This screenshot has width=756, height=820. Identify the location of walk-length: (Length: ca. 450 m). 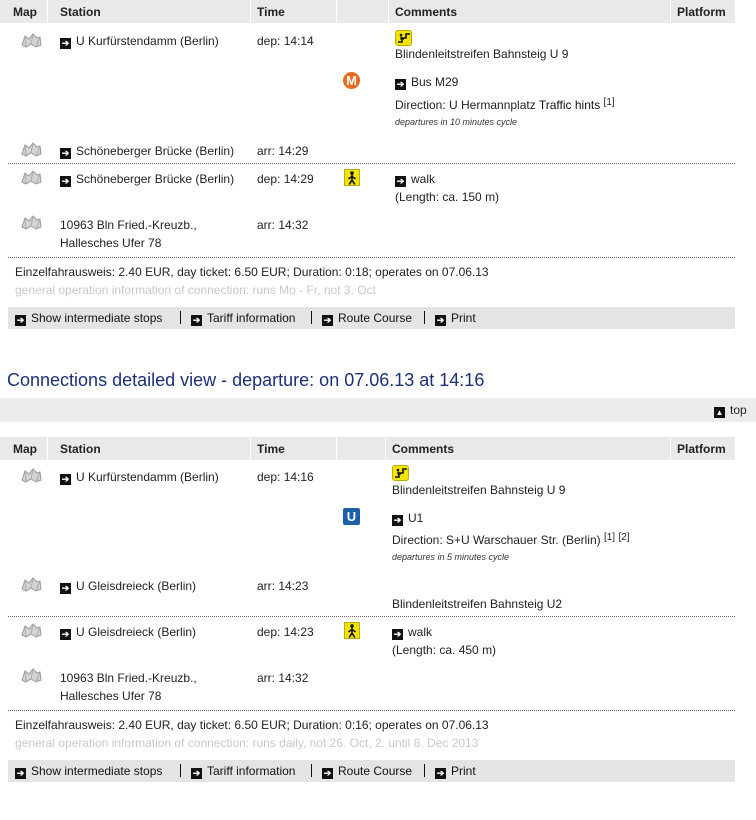
(444, 650).